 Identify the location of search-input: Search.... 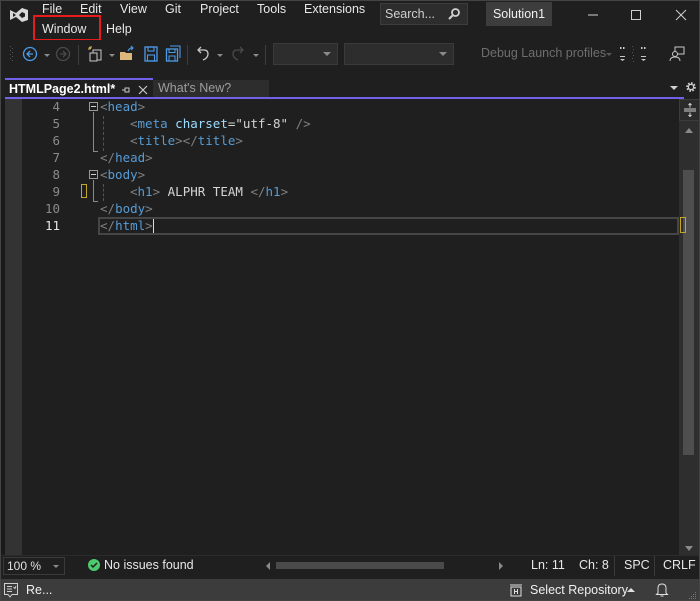
(424, 14).